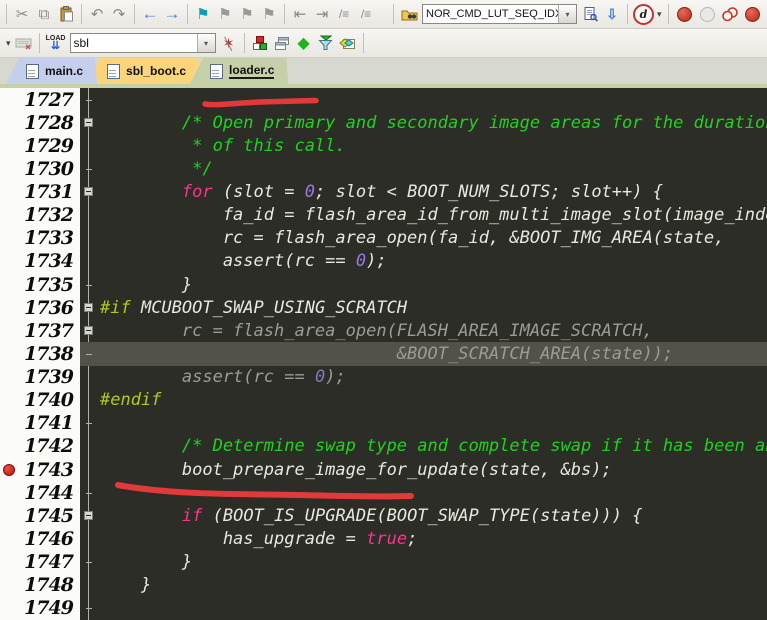 The image size is (767, 620). What do you see at coordinates (40, 308) in the screenshot?
I see `line-number: 1736` at bounding box center [40, 308].